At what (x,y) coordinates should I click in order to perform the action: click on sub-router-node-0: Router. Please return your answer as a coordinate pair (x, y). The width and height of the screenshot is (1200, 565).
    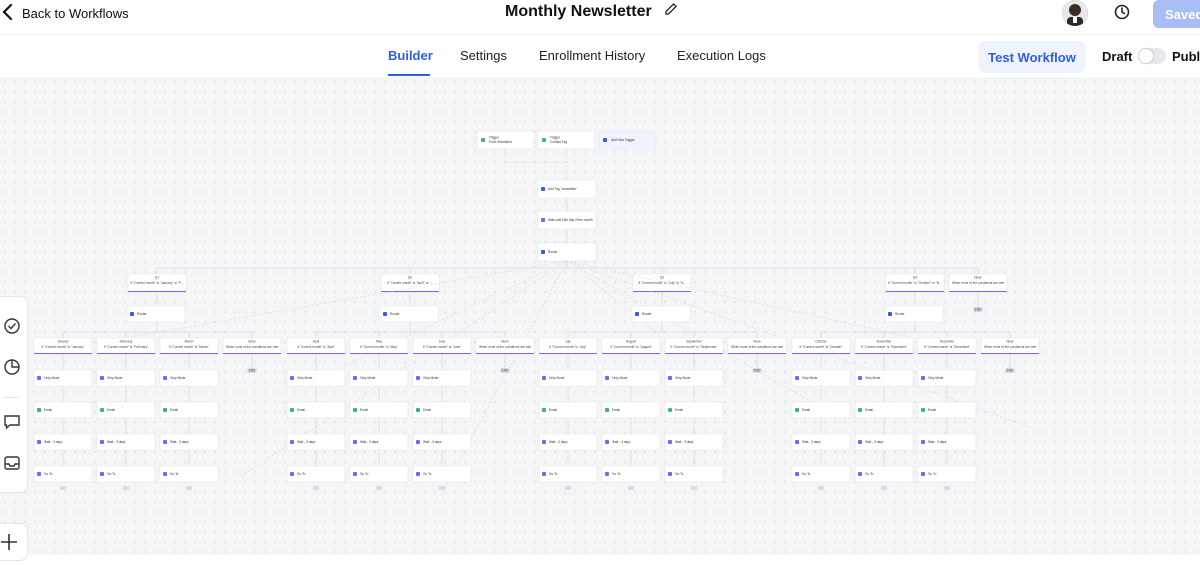
    Looking at the image, I should click on (156, 314).